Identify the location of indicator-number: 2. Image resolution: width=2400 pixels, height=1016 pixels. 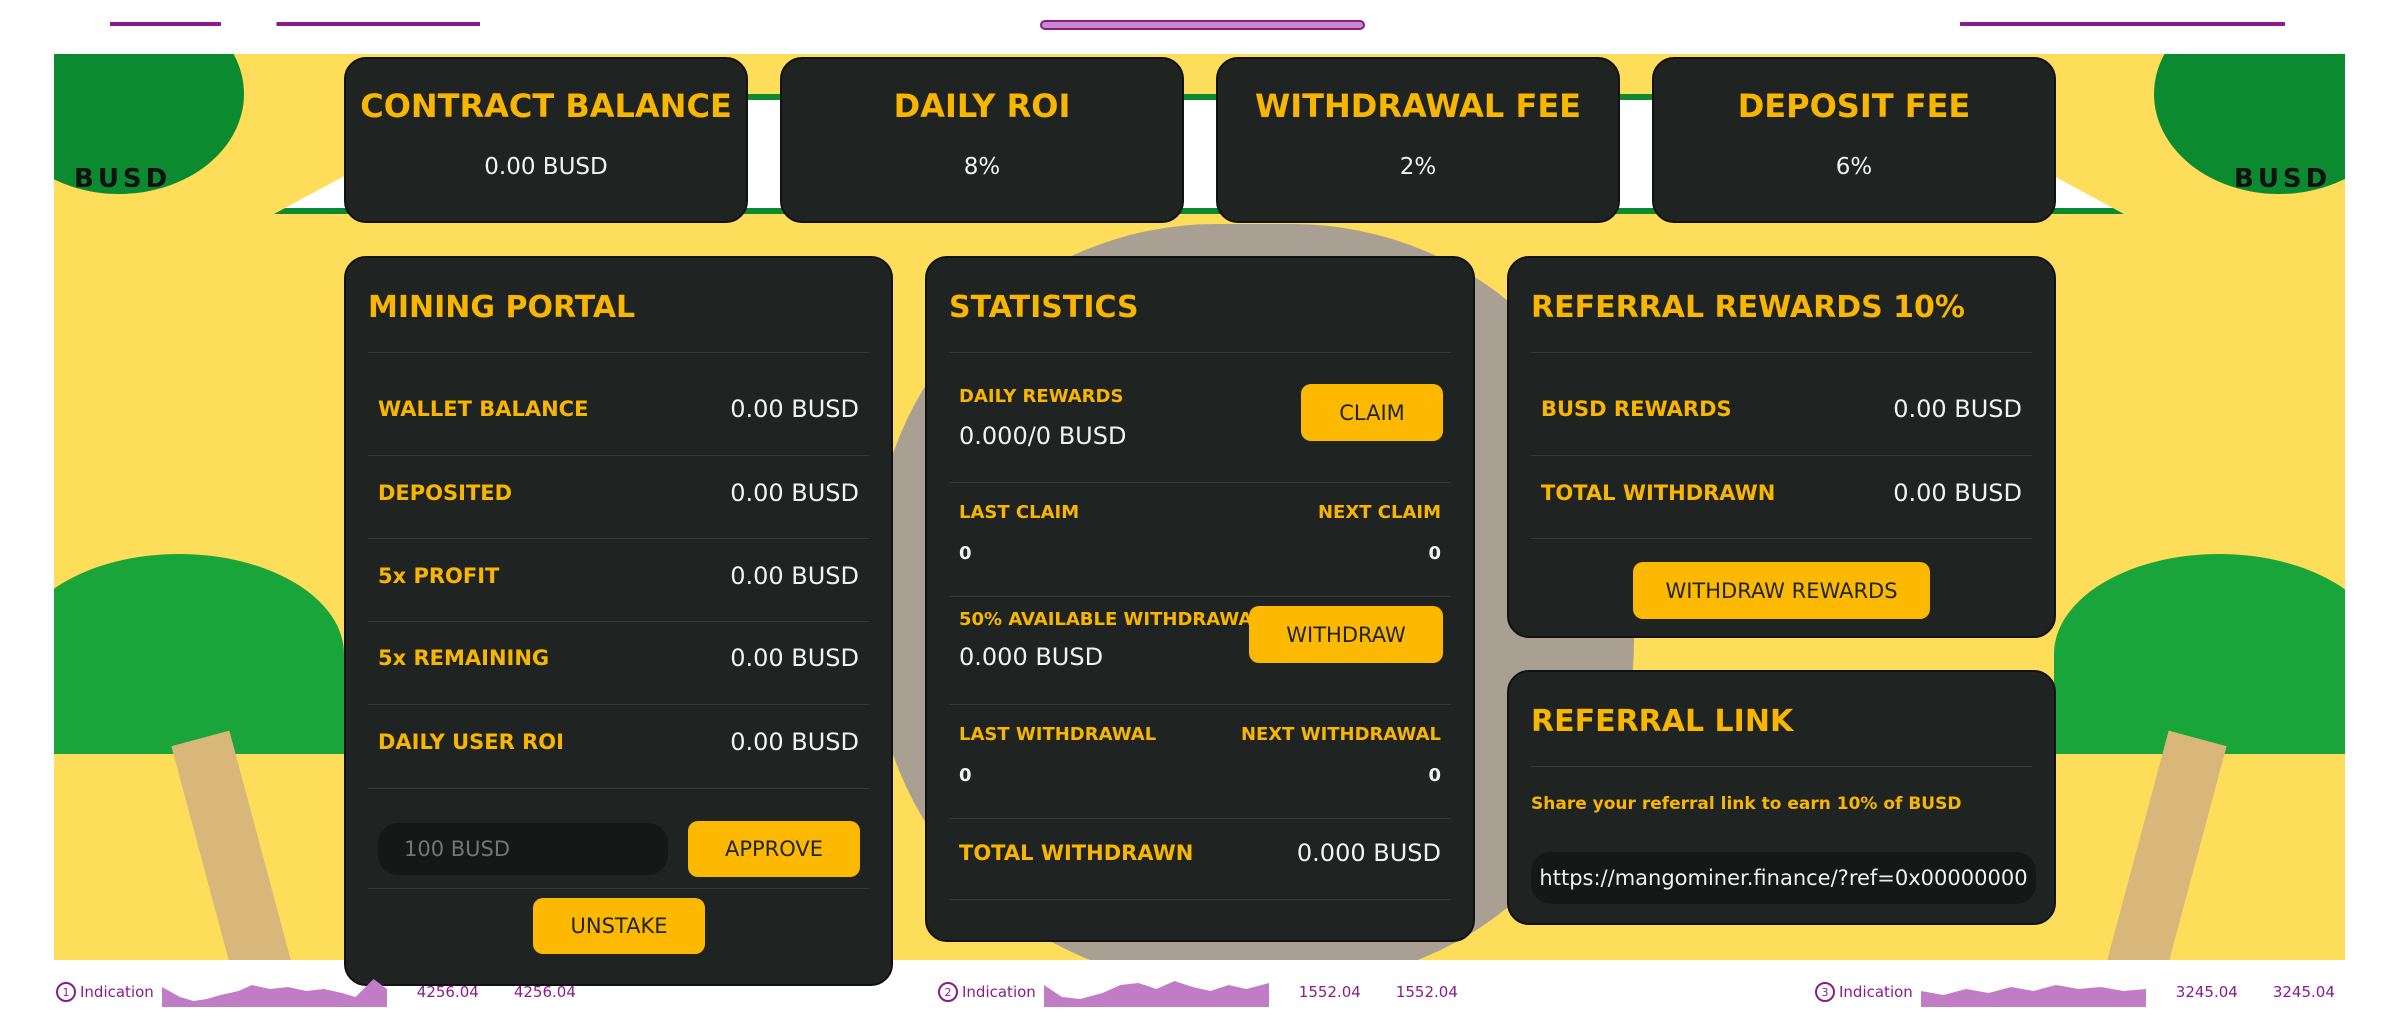
(948, 992).